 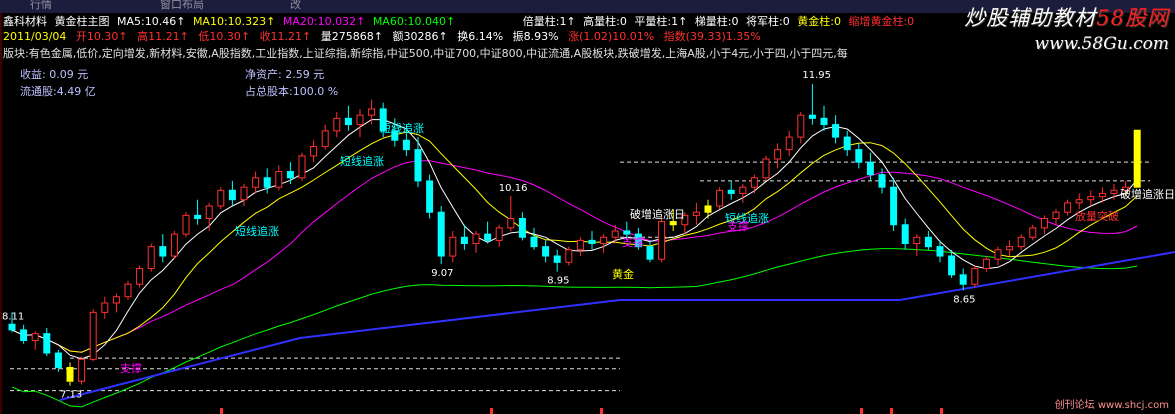 I want to click on ma60-label: MA60:10.040↑, so click(x=414, y=21).